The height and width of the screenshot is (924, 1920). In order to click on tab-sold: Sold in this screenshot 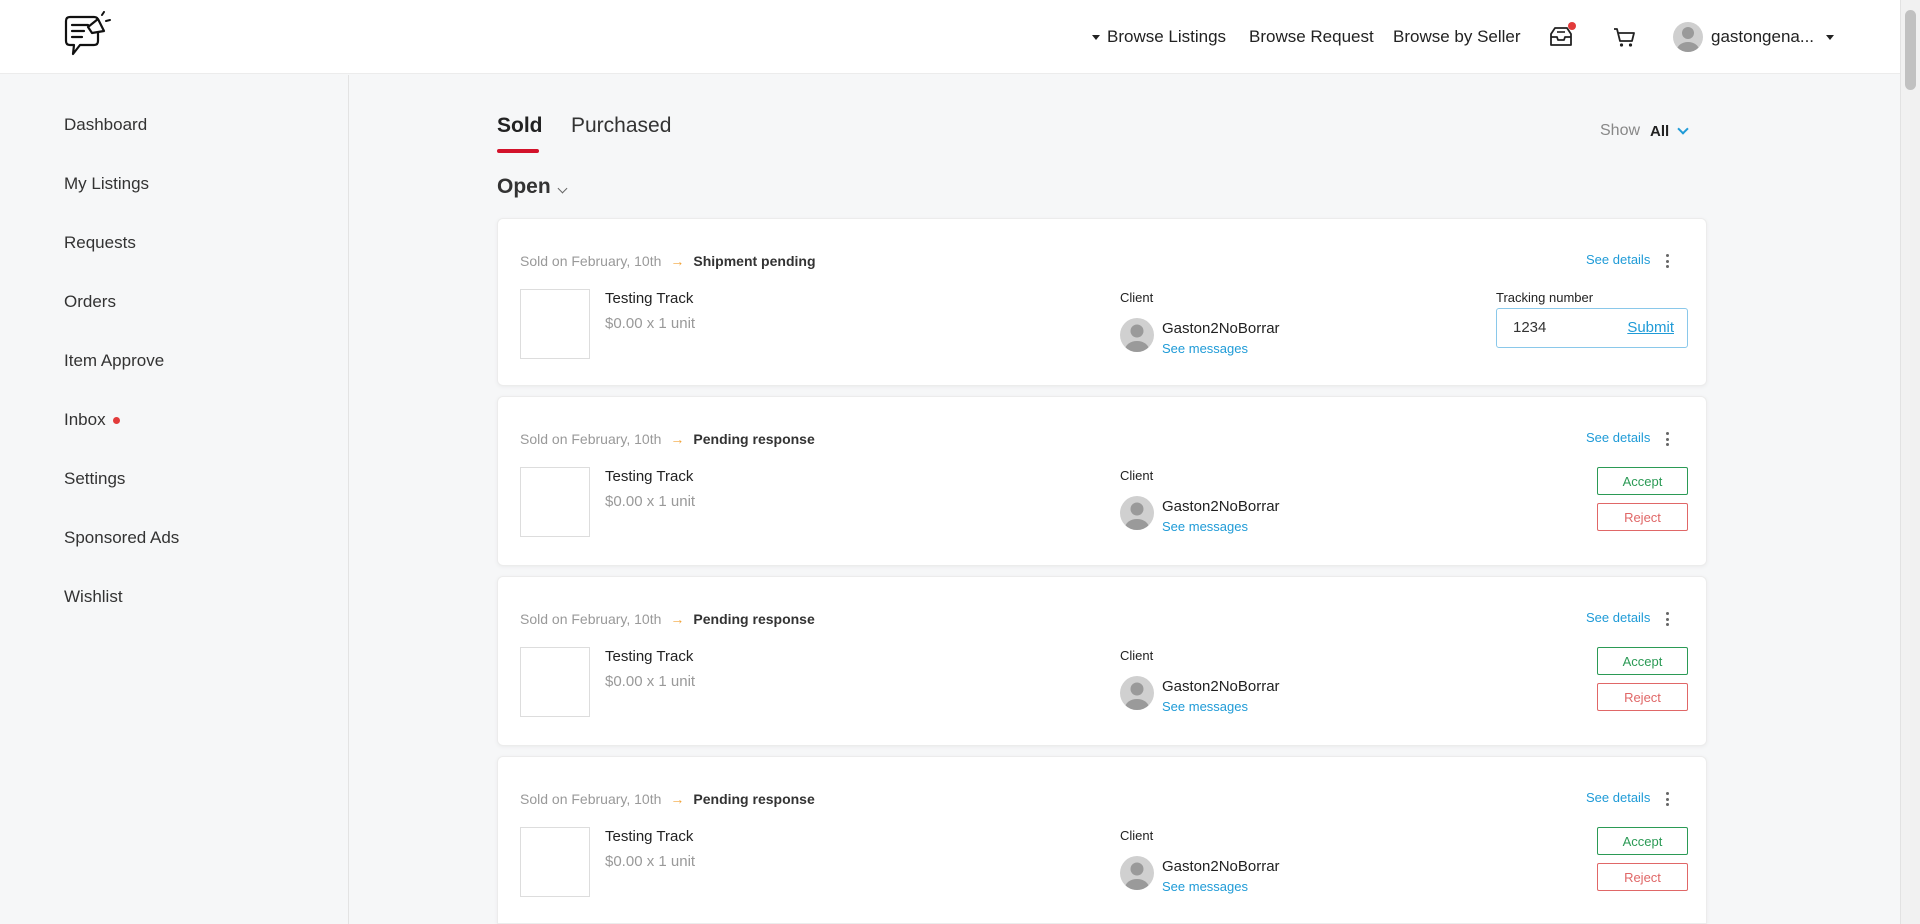, I will do `click(520, 126)`.